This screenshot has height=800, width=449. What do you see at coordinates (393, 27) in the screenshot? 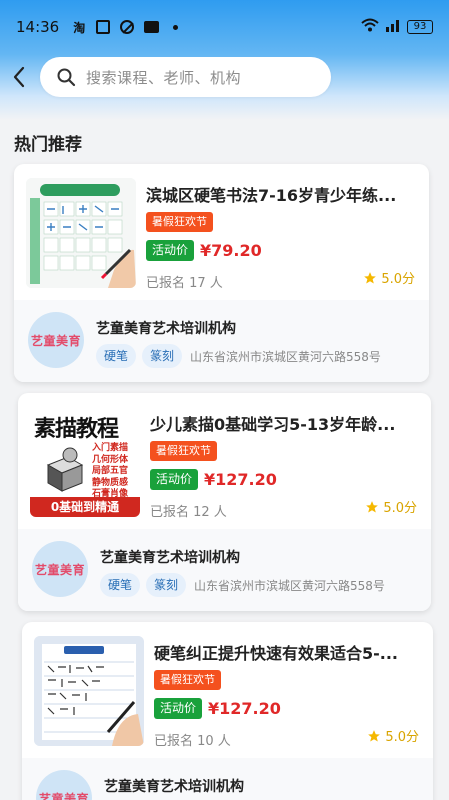
I see `signal-icon` at bounding box center [393, 27].